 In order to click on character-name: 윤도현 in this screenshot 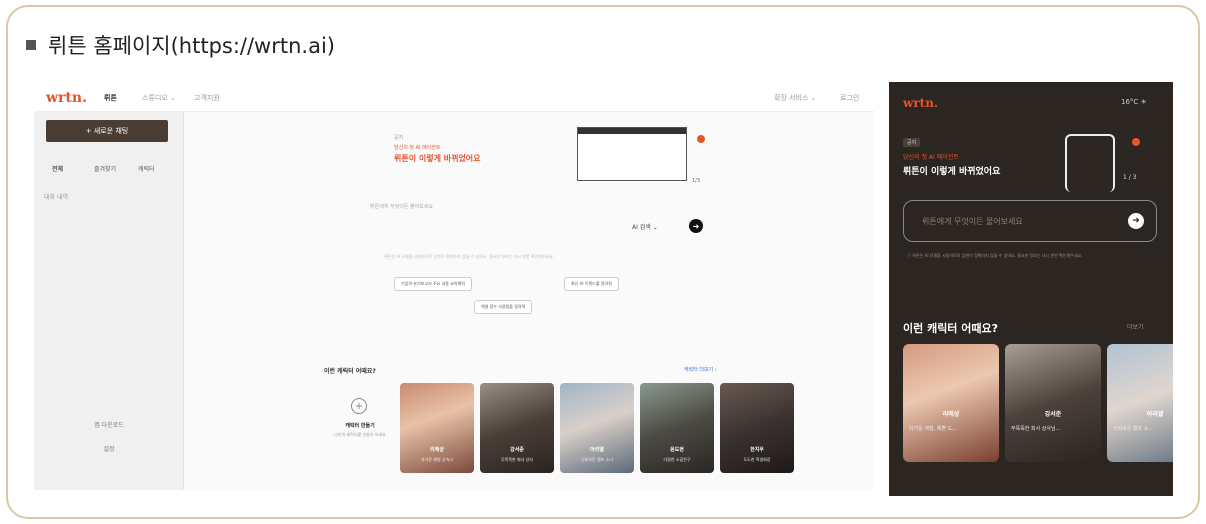, I will do `click(677, 450)`.